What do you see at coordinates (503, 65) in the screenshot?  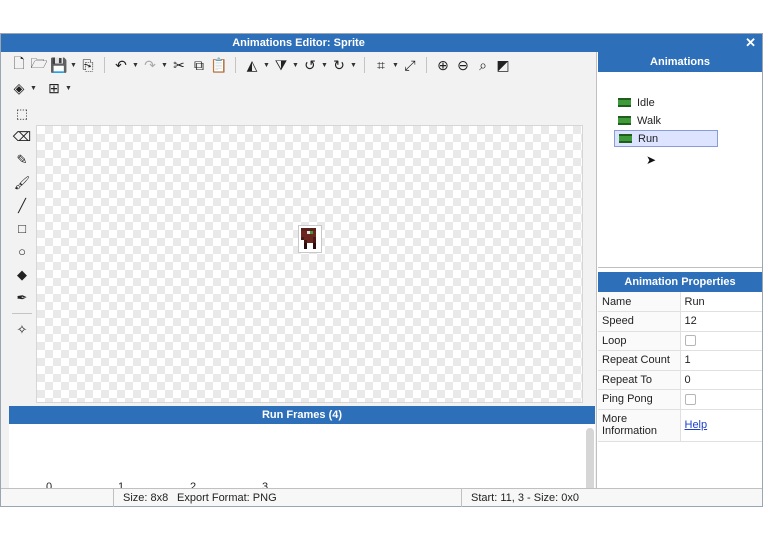 I see `invert-icon: ◩` at bounding box center [503, 65].